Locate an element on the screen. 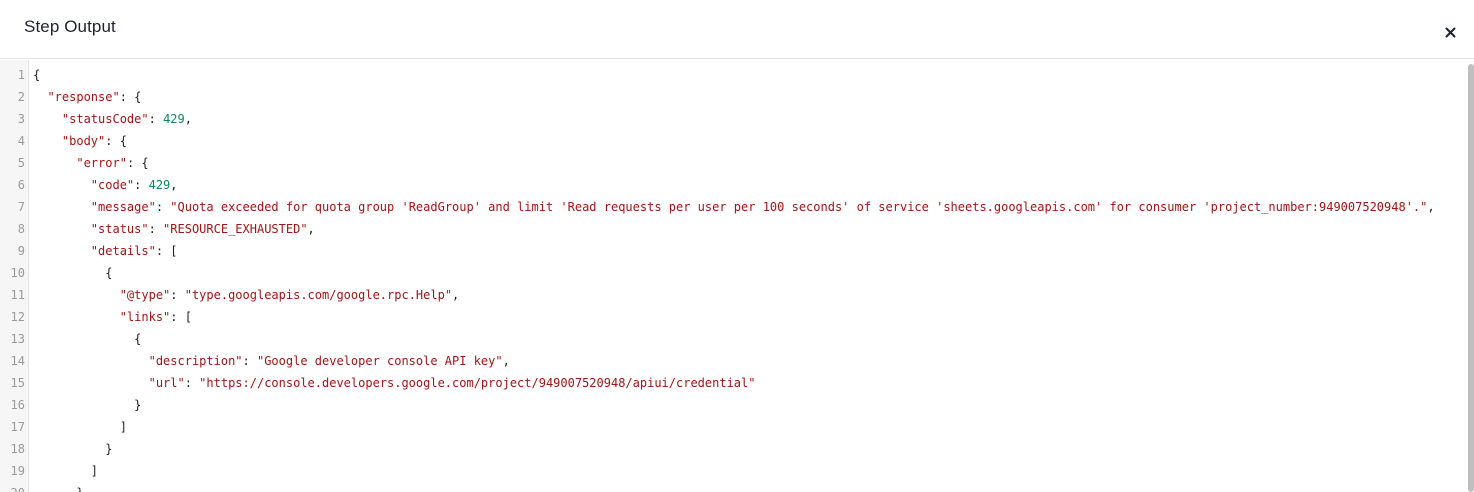 This screenshot has width=1474, height=492. code-text: "statusCode": 429, is located at coordinates (112, 119).